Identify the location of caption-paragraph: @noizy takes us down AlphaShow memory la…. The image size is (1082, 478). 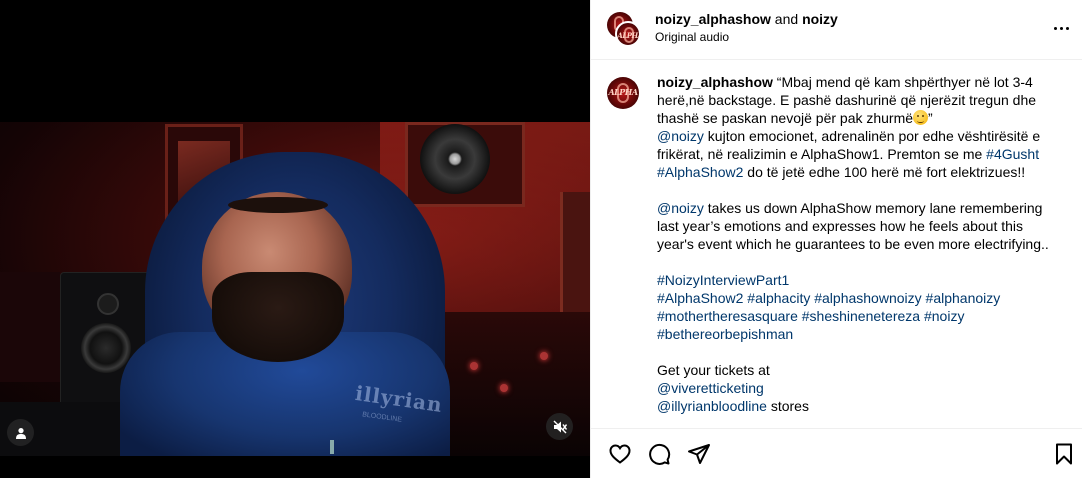
(857, 226).